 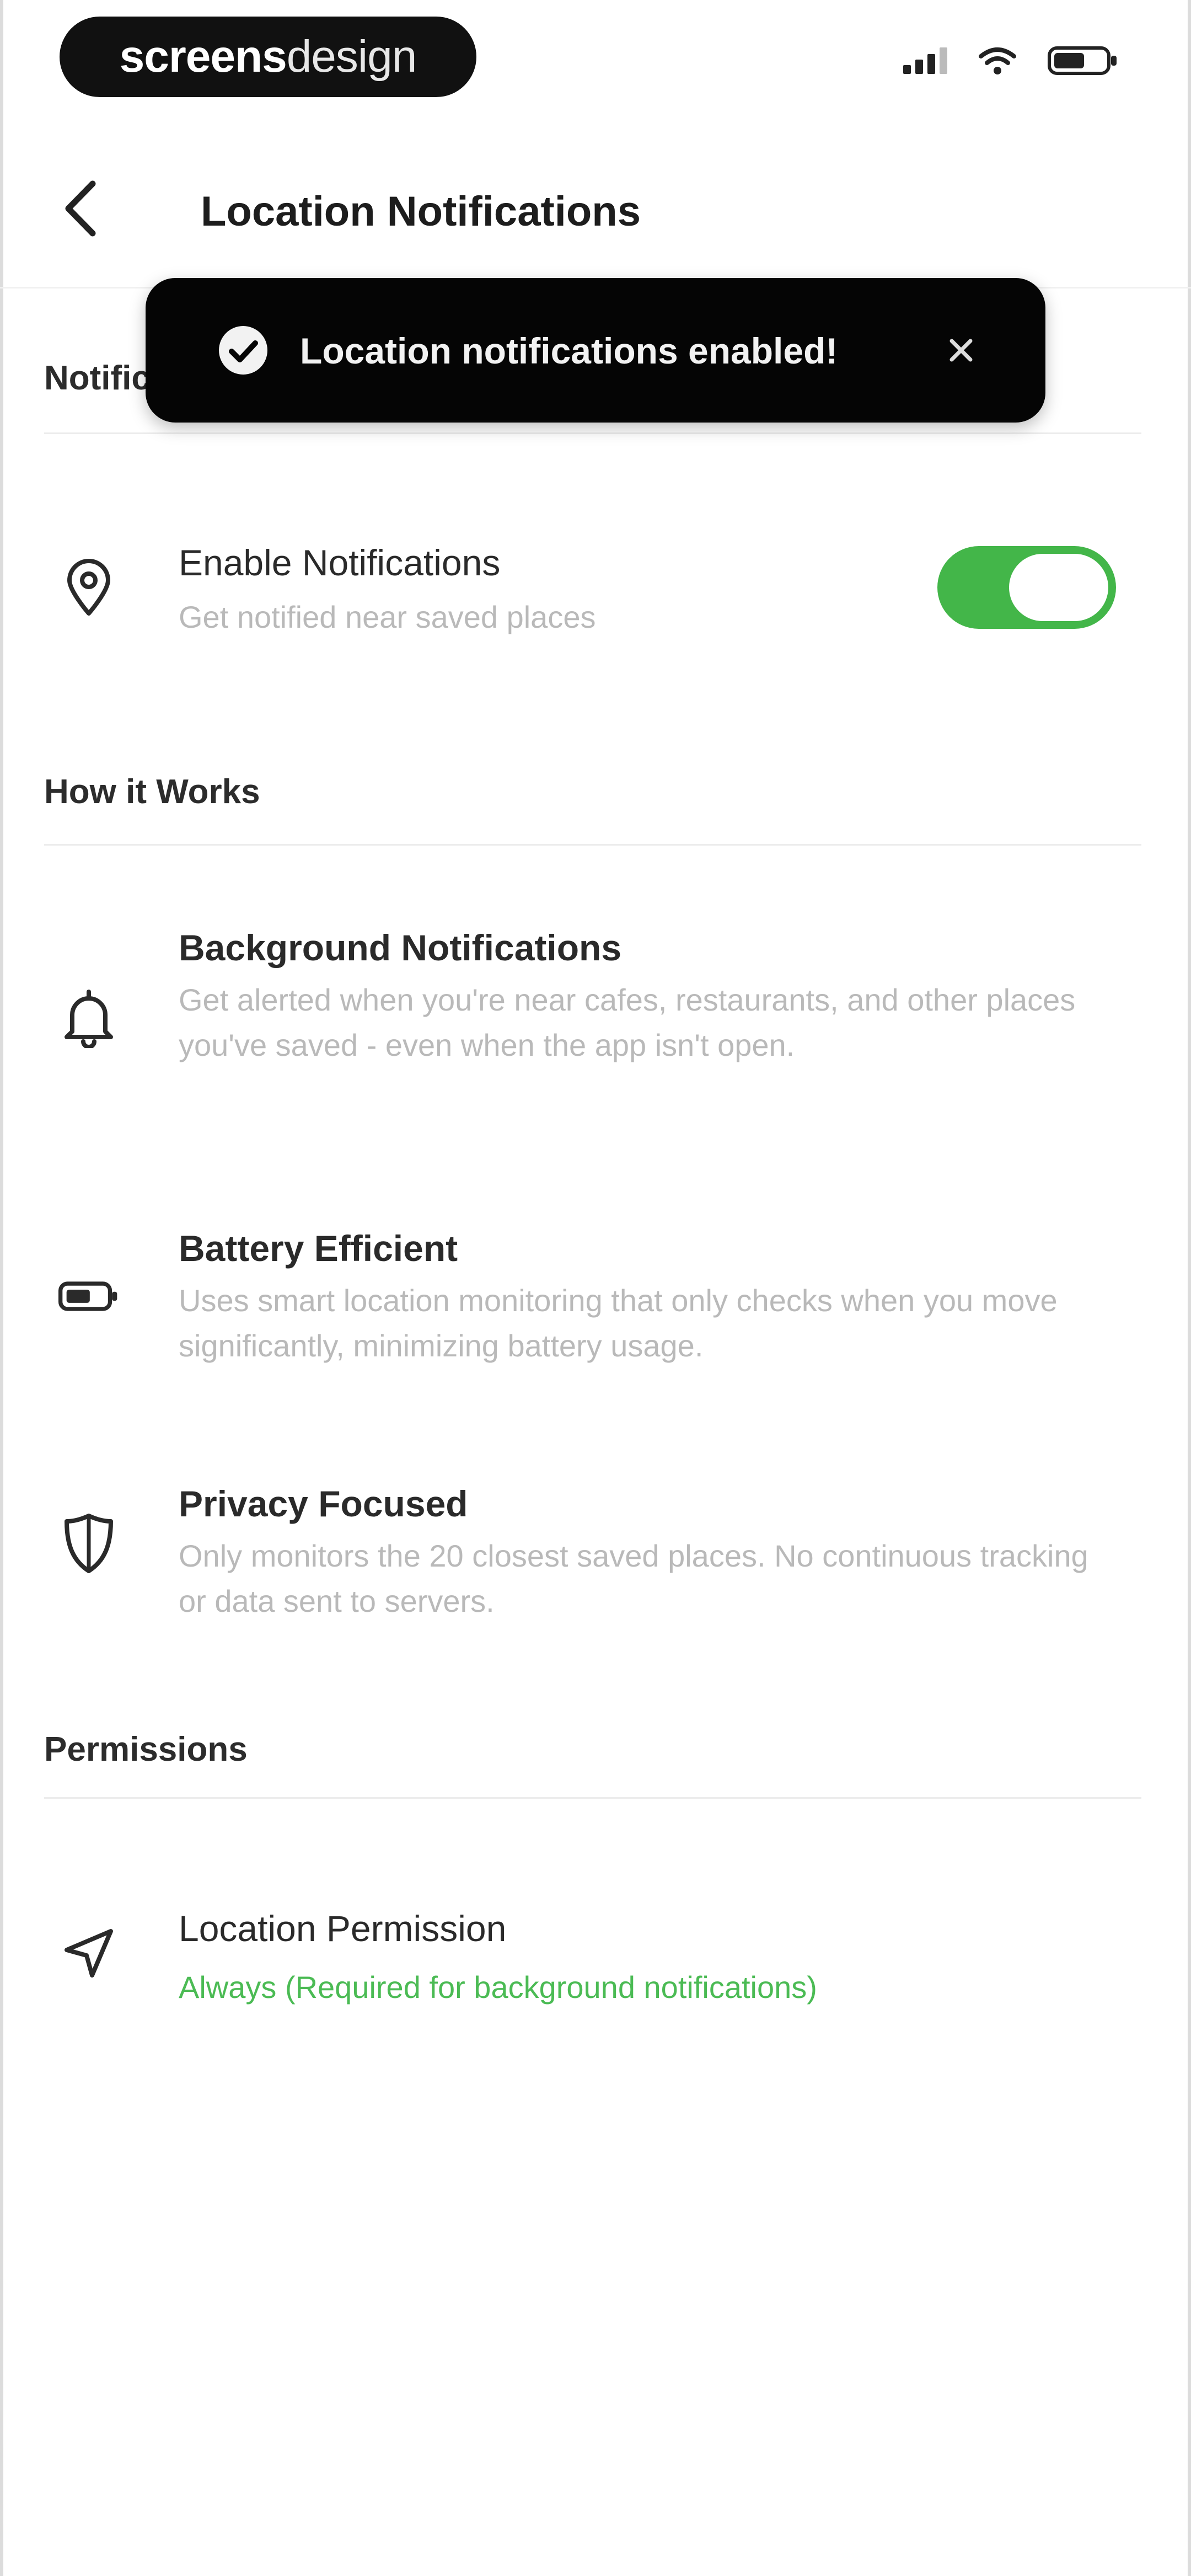 What do you see at coordinates (323, 1503) in the screenshot?
I see `info-title: Privacy Focused` at bounding box center [323, 1503].